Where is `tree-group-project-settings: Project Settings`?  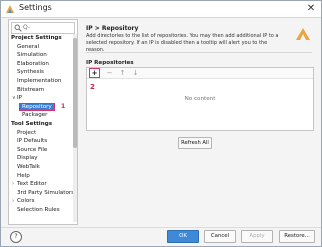
tree-group-project-settings: Project Settings is located at coordinates (42, 38).